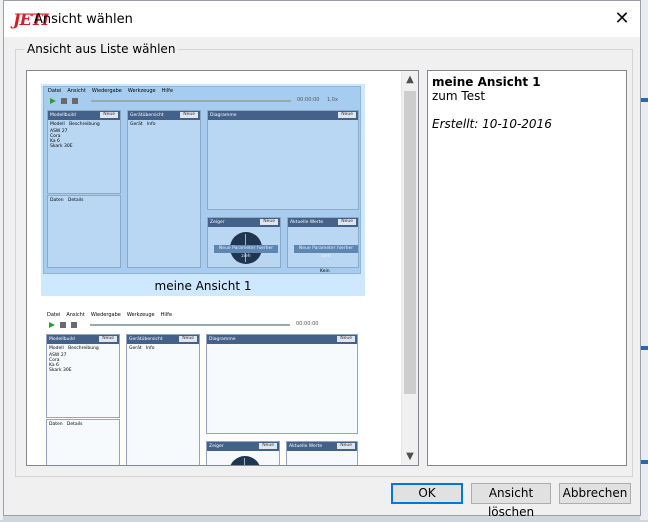 This screenshot has width=648, height=522. Describe the element at coordinates (244, 242) in the screenshot. I see `preview-pointer-panel: Zeiger Neue Neue Parameter hierher zieh` at that location.